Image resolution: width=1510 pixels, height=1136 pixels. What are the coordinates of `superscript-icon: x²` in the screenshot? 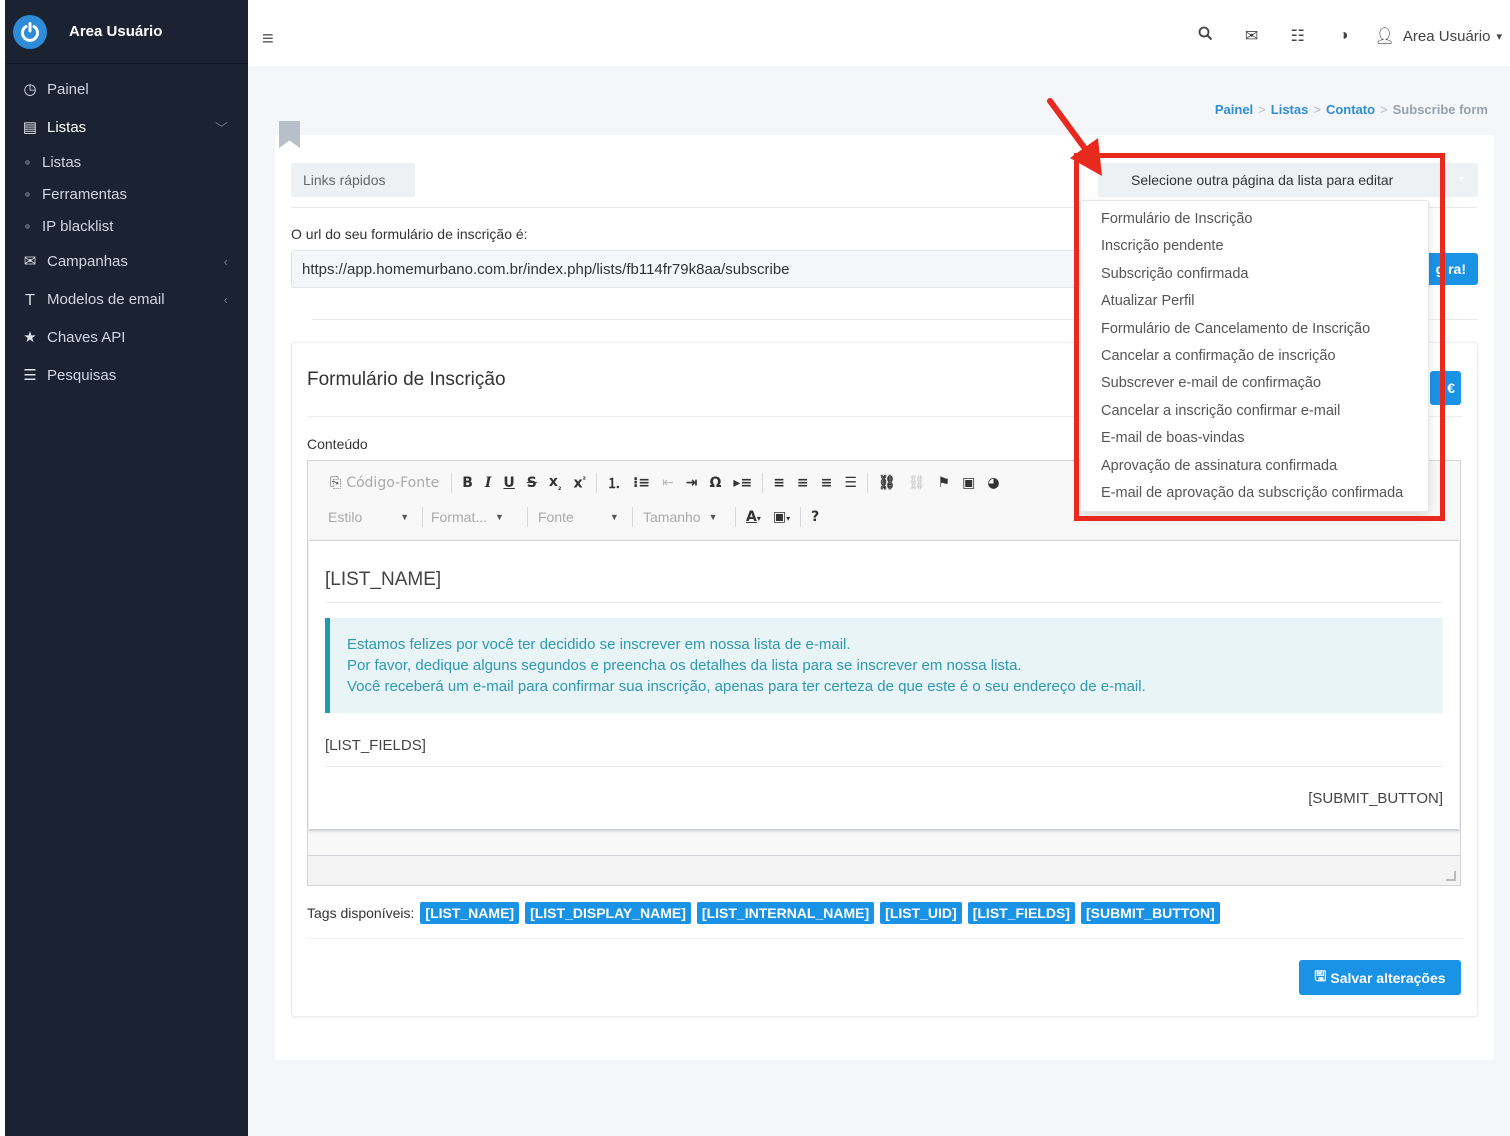 It's located at (579, 483).